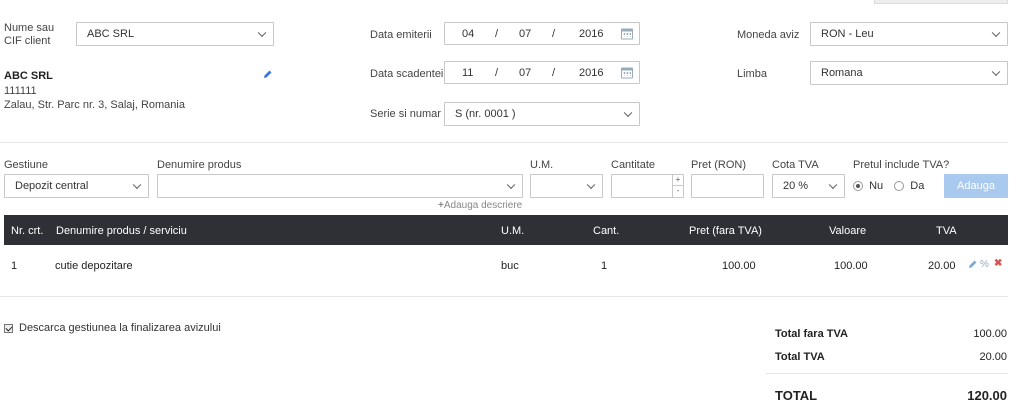 The height and width of the screenshot is (412, 1024). Describe the element at coordinates (796, 186) in the screenshot. I see `vat-select-value: 20 %` at that location.